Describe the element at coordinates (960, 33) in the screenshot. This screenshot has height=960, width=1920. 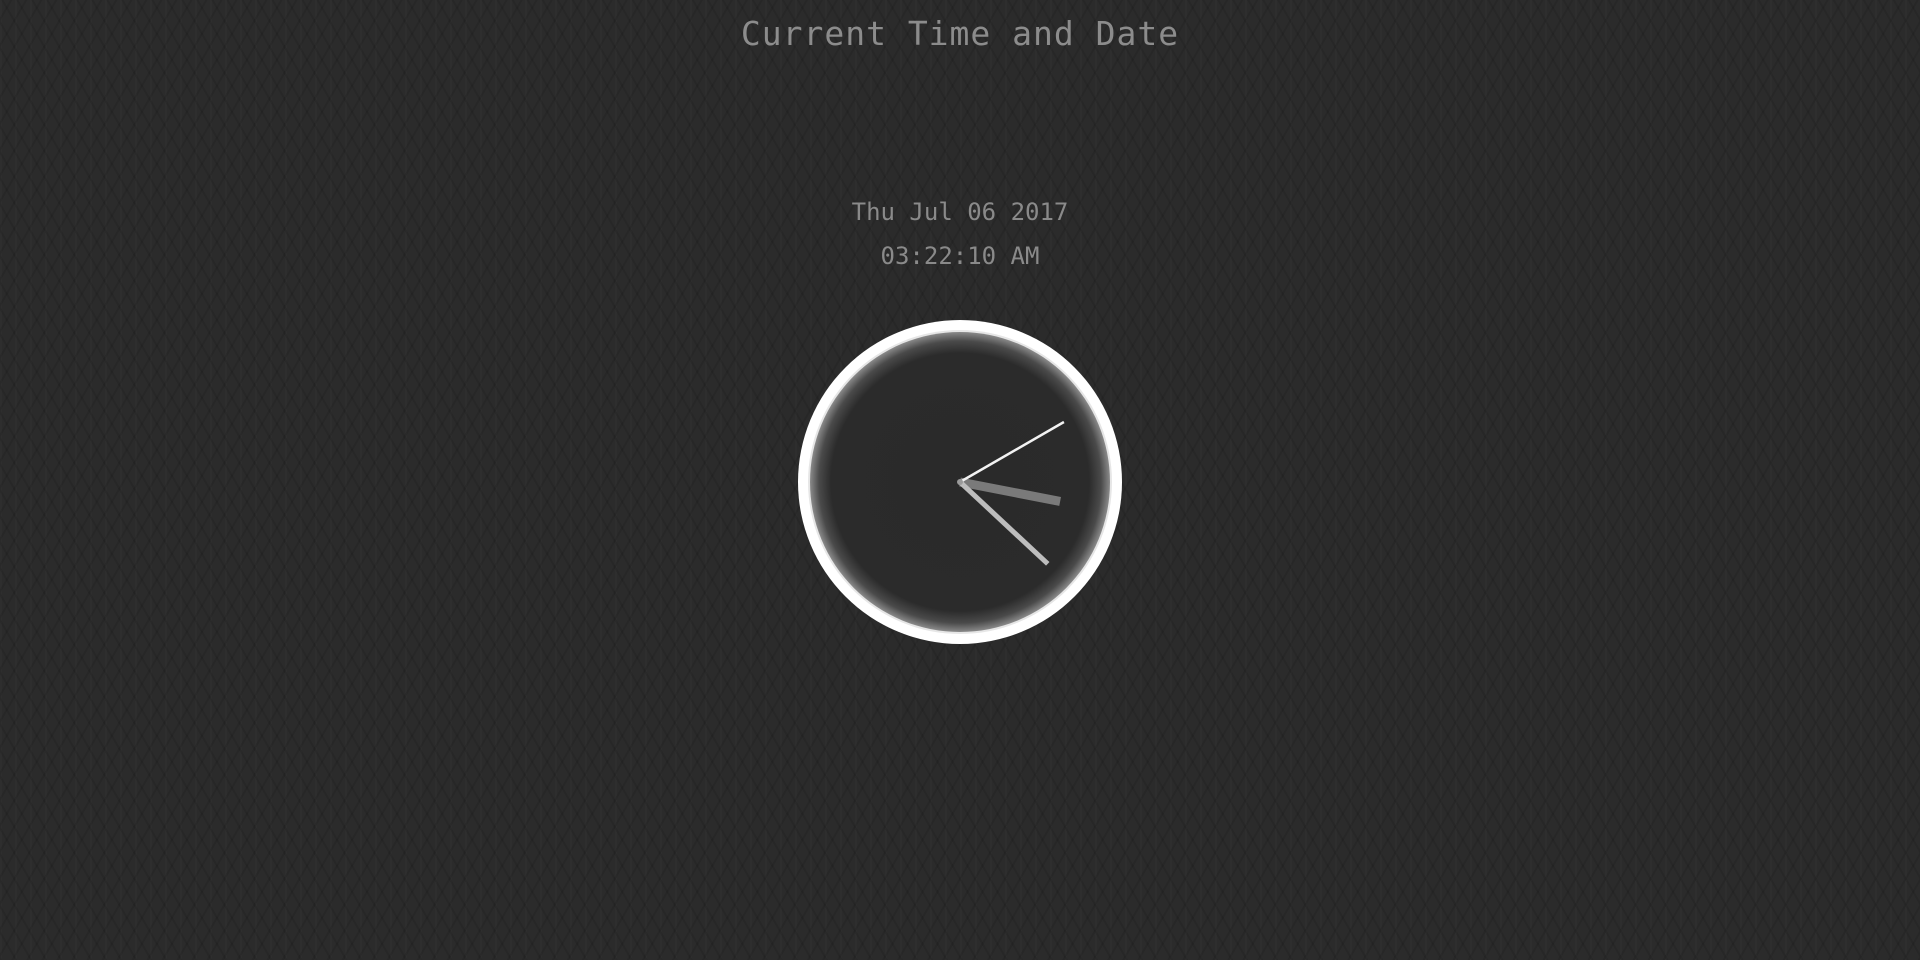
I see `page-title: Current Time and Date` at that location.